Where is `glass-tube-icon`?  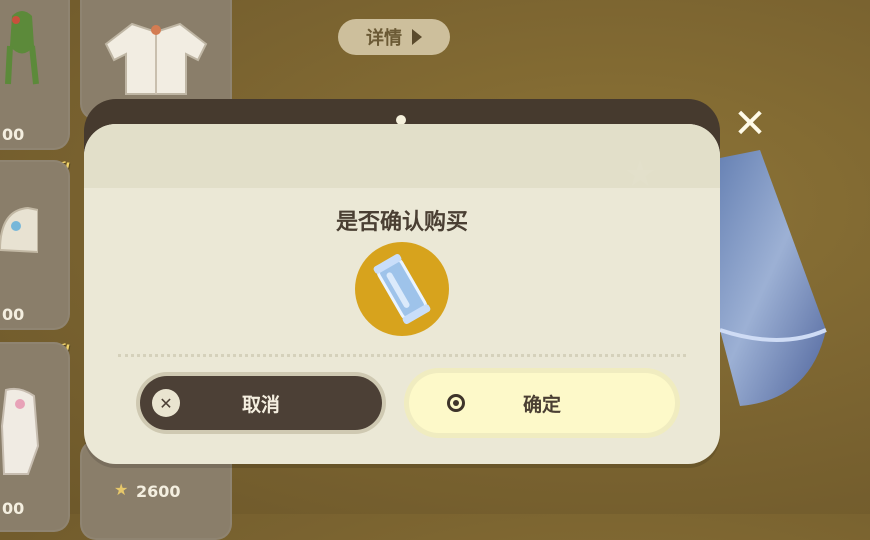 glass-tube-icon is located at coordinates (402, 289).